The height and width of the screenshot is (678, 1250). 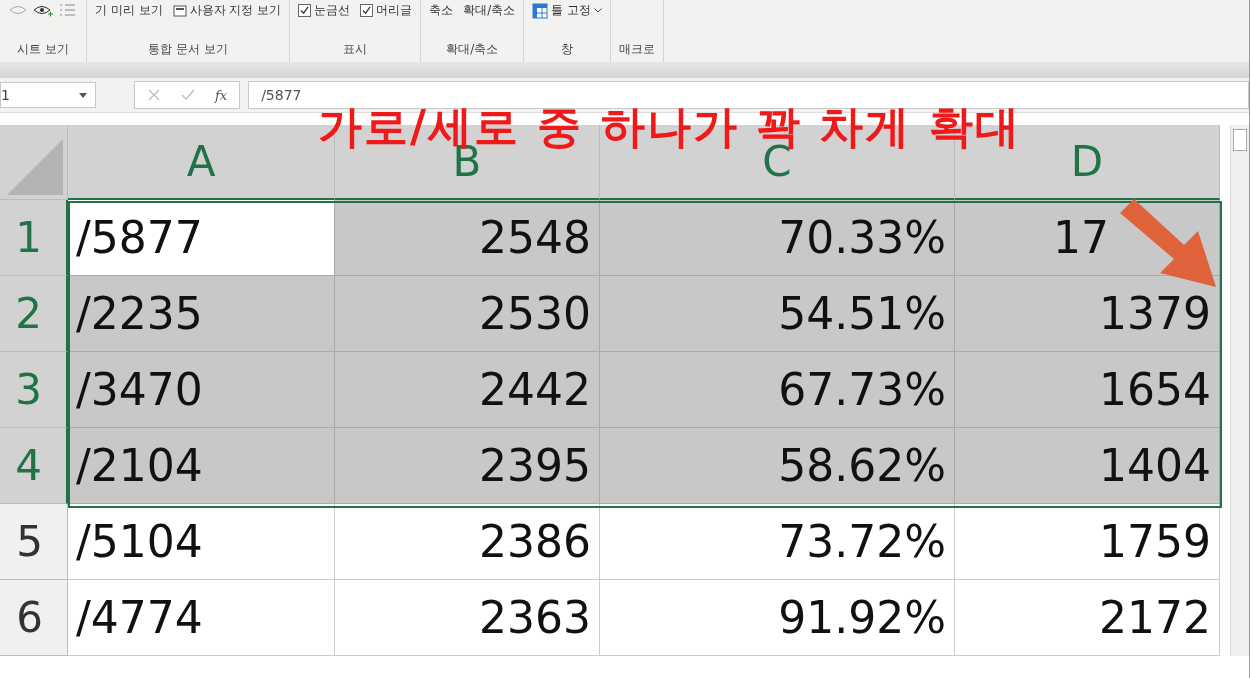 I want to click on custom-view-button: 사용자 지정 보기, so click(x=227, y=10).